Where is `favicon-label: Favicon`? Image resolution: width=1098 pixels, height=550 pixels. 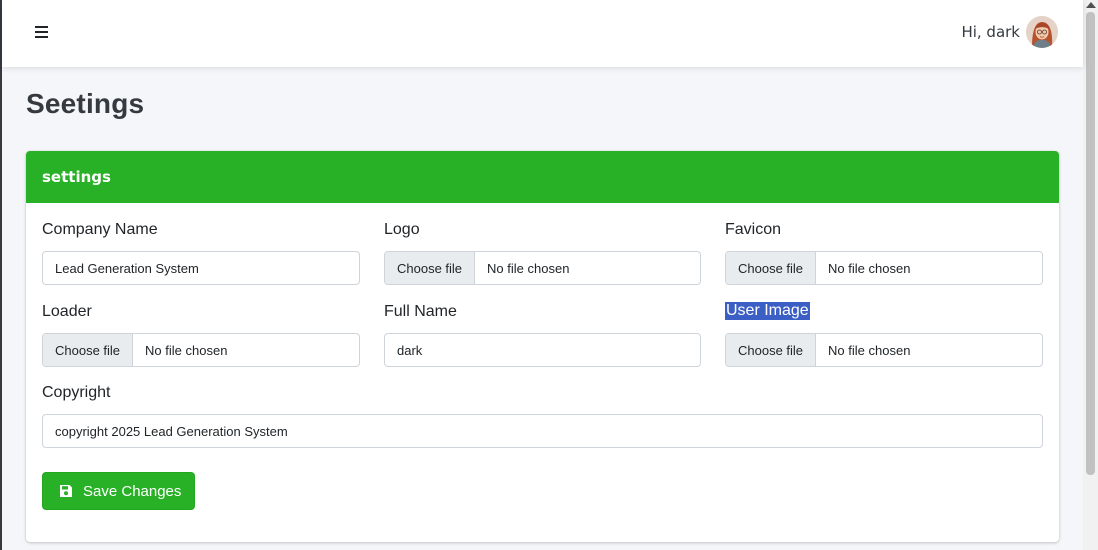
favicon-label: Favicon is located at coordinates (753, 229).